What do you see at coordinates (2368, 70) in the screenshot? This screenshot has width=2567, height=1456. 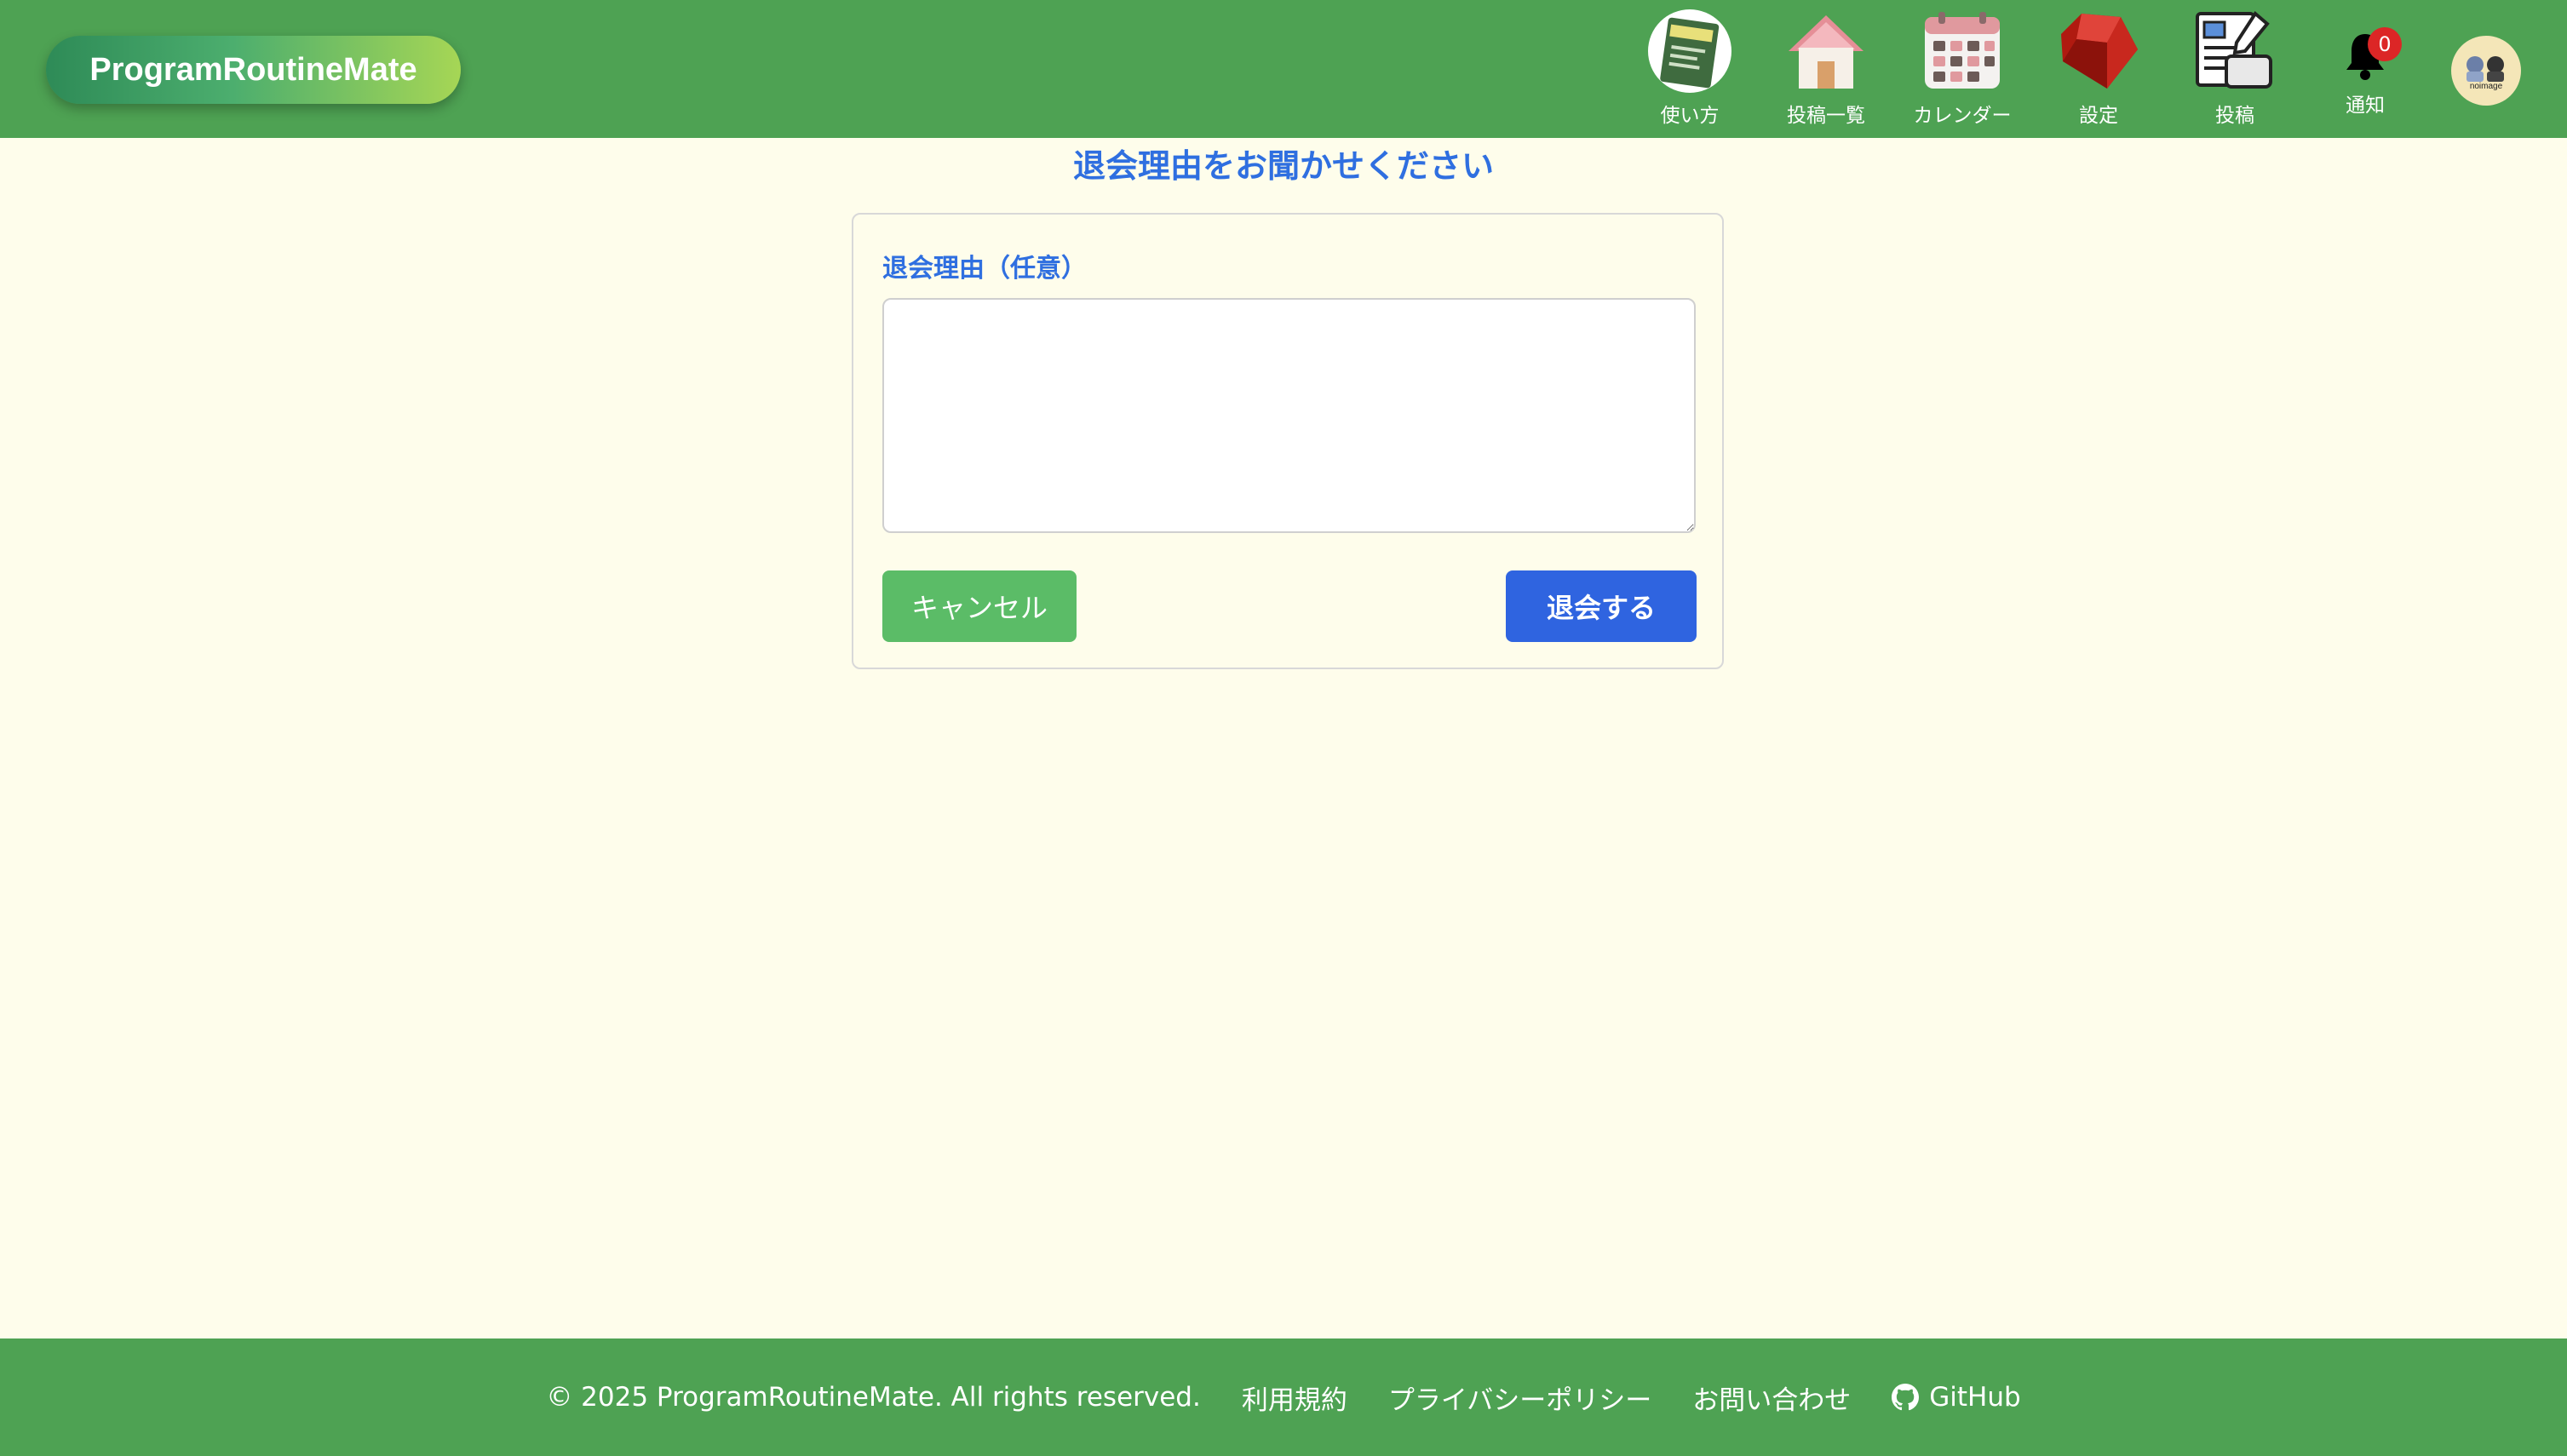 I see `notification-button: 0 通知` at bounding box center [2368, 70].